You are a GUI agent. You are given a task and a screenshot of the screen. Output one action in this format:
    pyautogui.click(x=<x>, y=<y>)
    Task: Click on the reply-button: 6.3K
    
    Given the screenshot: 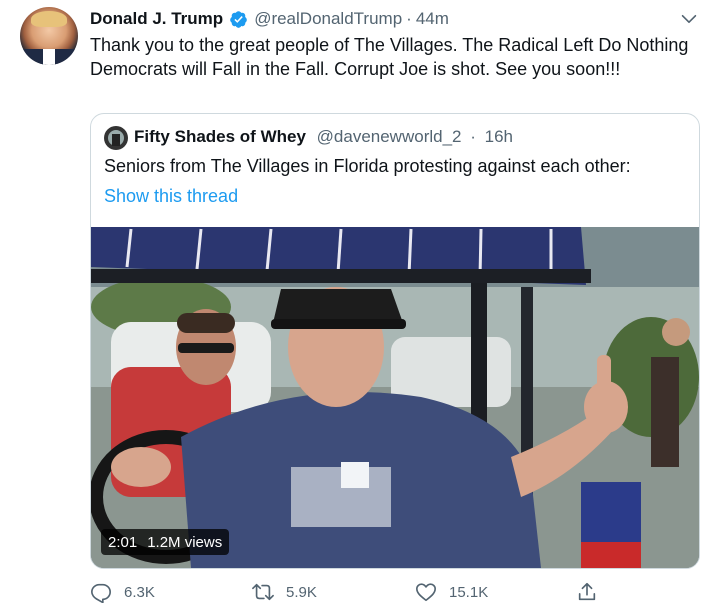 What is the action you would take?
    pyautogui.click(x=122, y=592)
    